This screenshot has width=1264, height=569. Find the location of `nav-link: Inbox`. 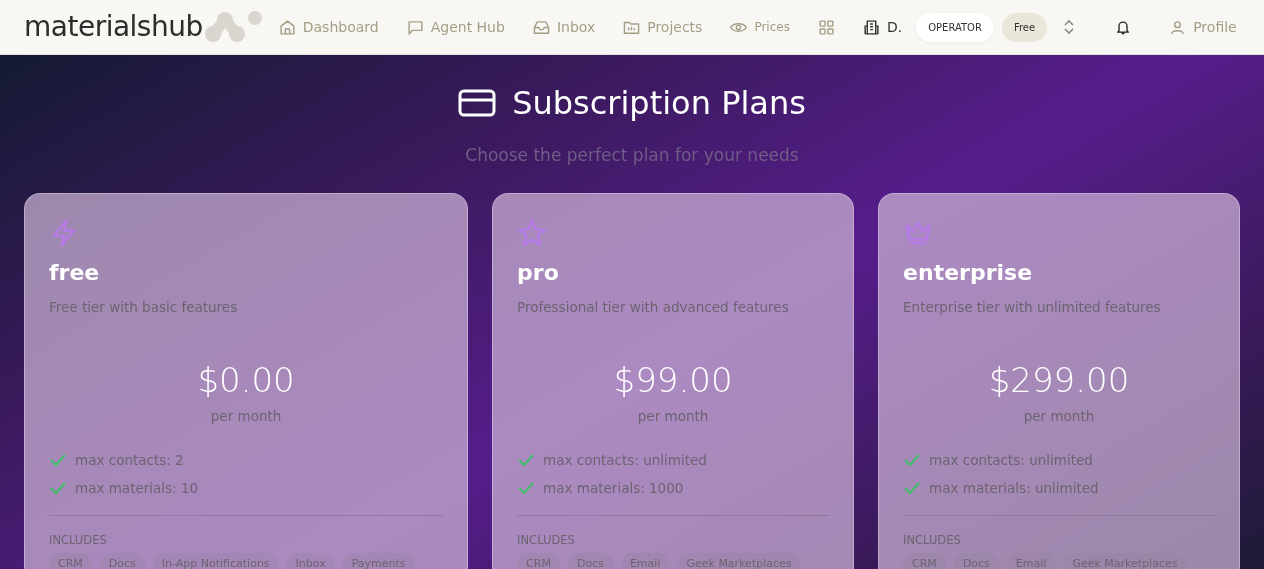

nav-link: Inbox is located at coordinates (564, 27).